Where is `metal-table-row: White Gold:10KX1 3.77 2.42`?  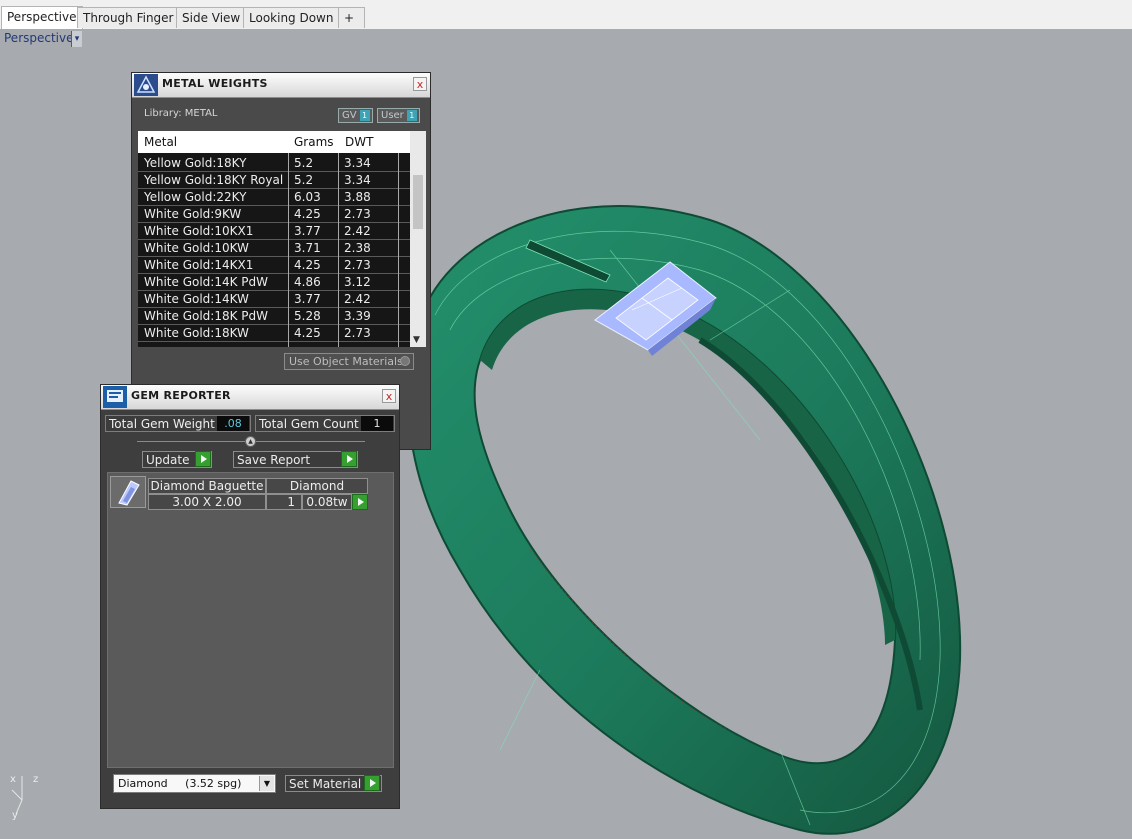 metal-table-row: White Gold:10KX1 3.77 2.42 is located at coordinates (274, 231).